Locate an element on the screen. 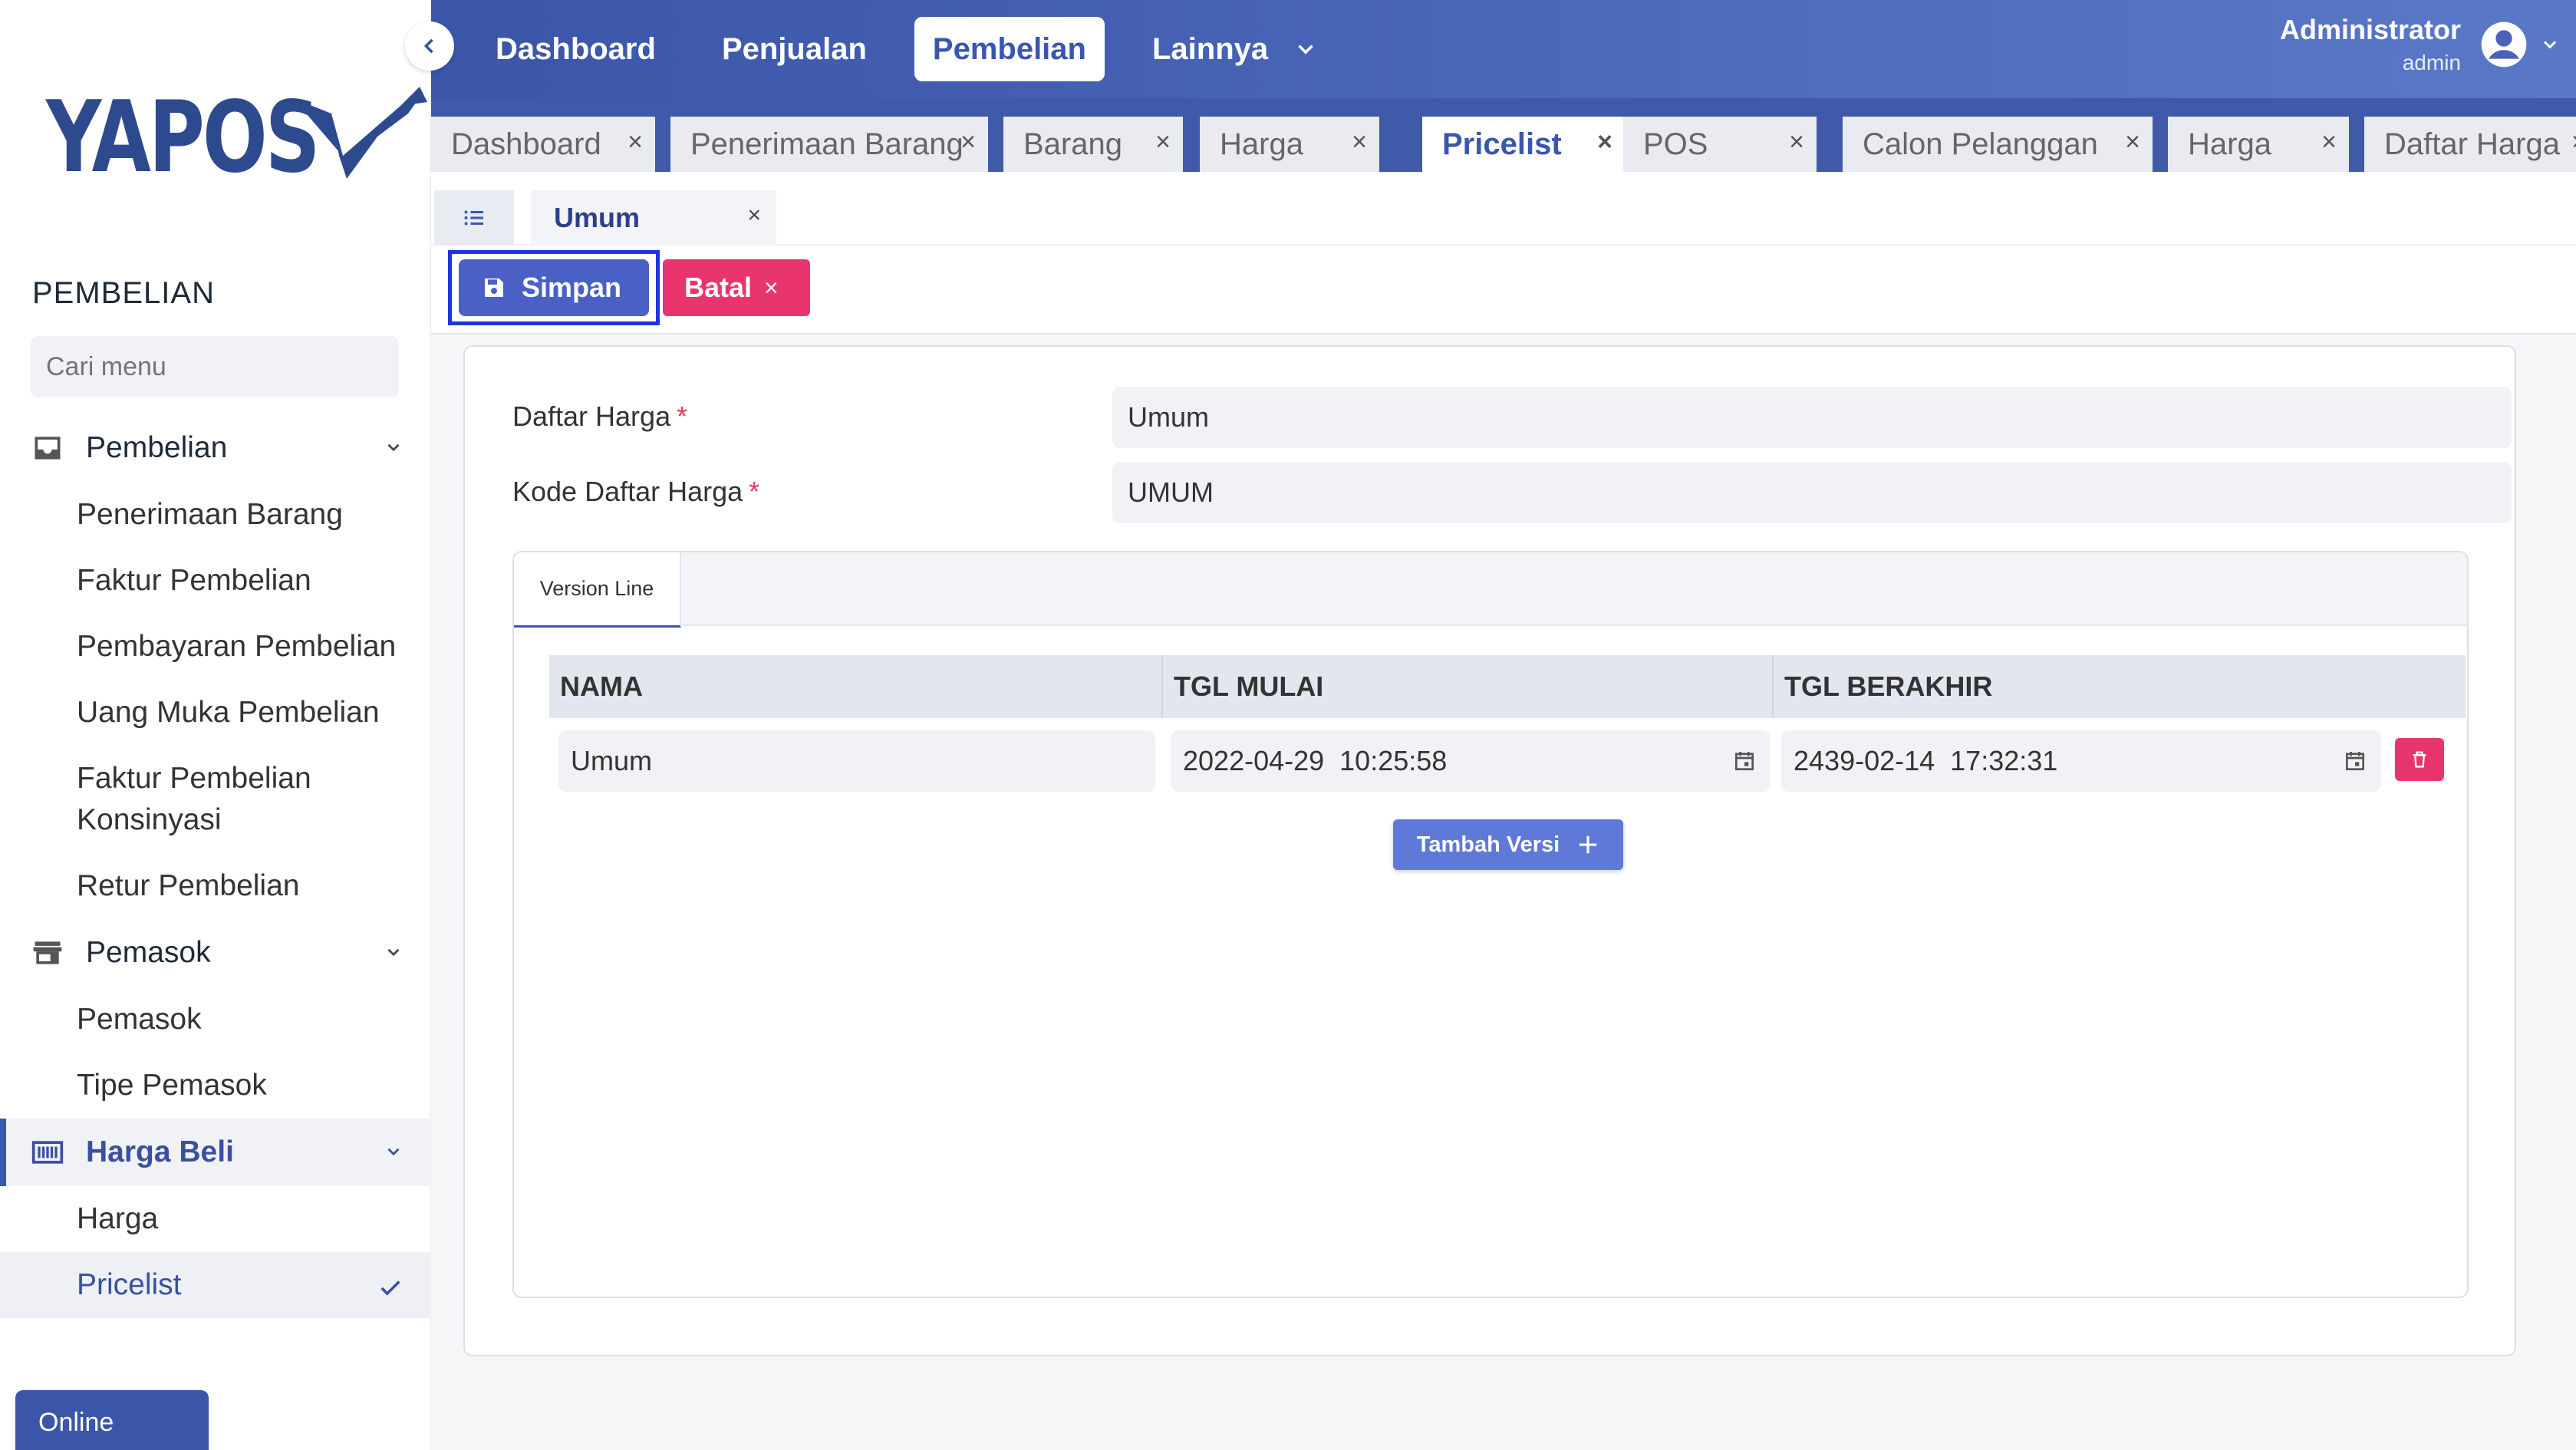  sidebar-item-pemasok: Pemasok is located at coordinates (215, 1020).